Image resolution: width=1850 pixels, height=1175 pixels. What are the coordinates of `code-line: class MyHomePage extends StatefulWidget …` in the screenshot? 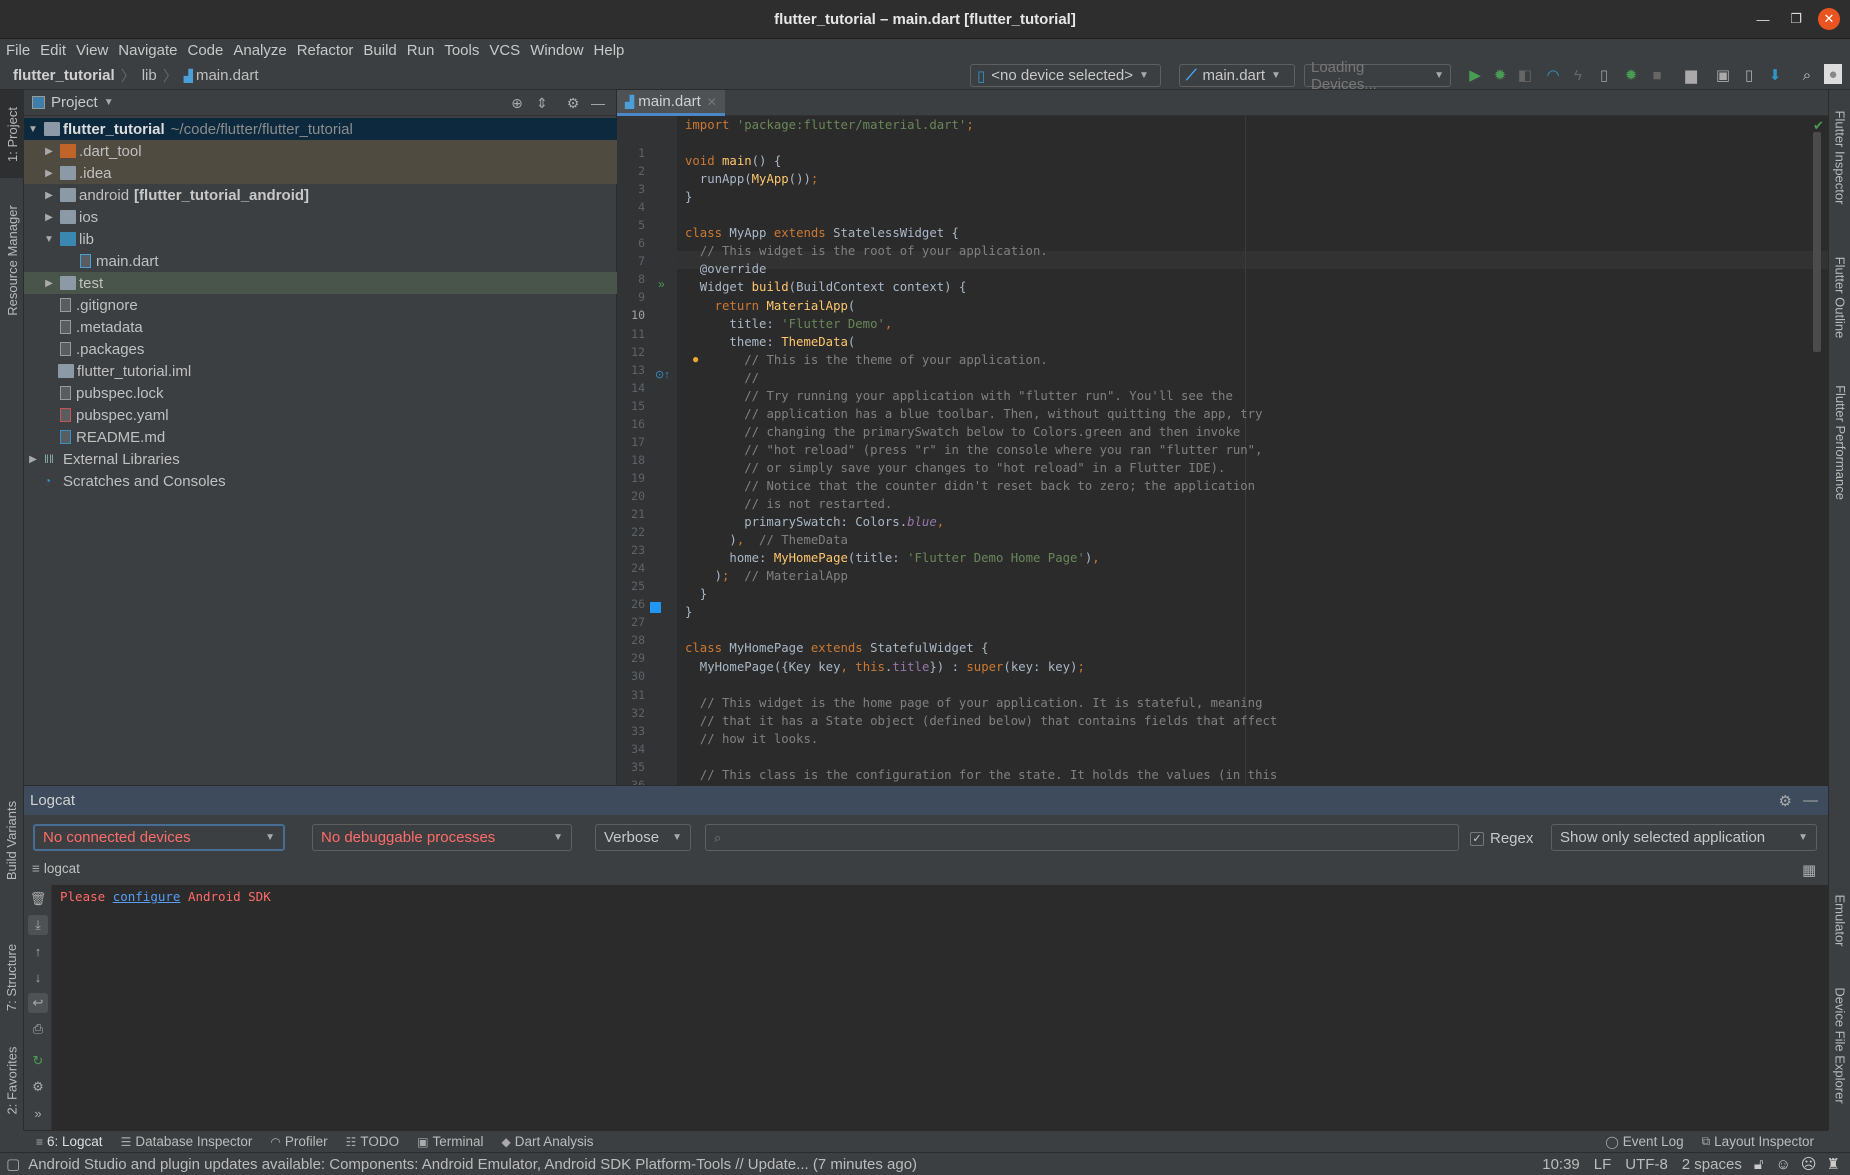 It's located at (837, 648).